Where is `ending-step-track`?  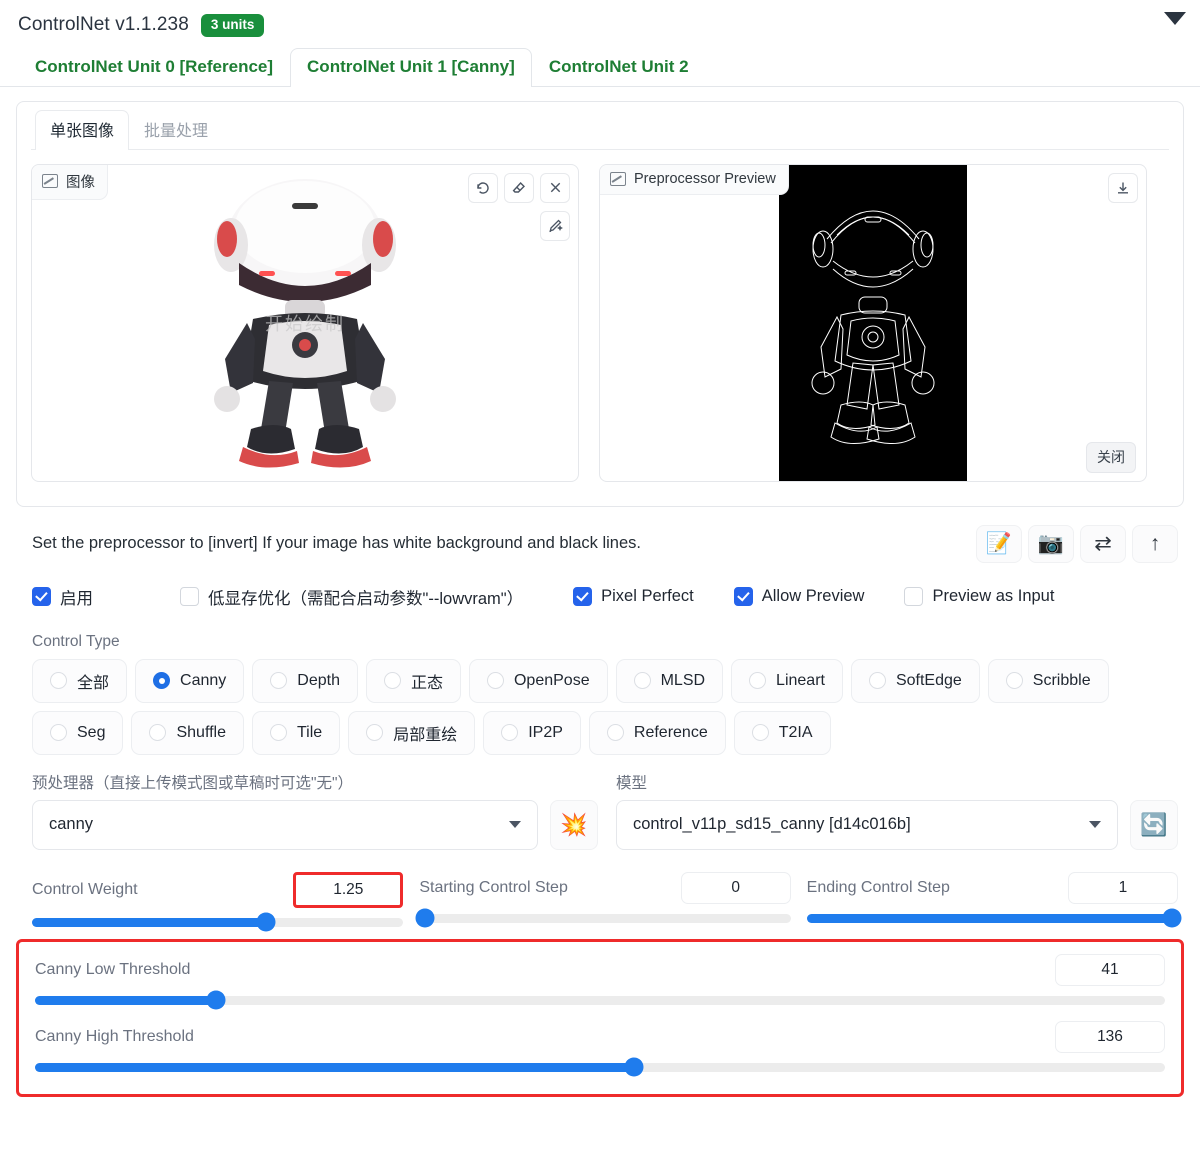
ending-step-track is located at coordinates (994, 918).